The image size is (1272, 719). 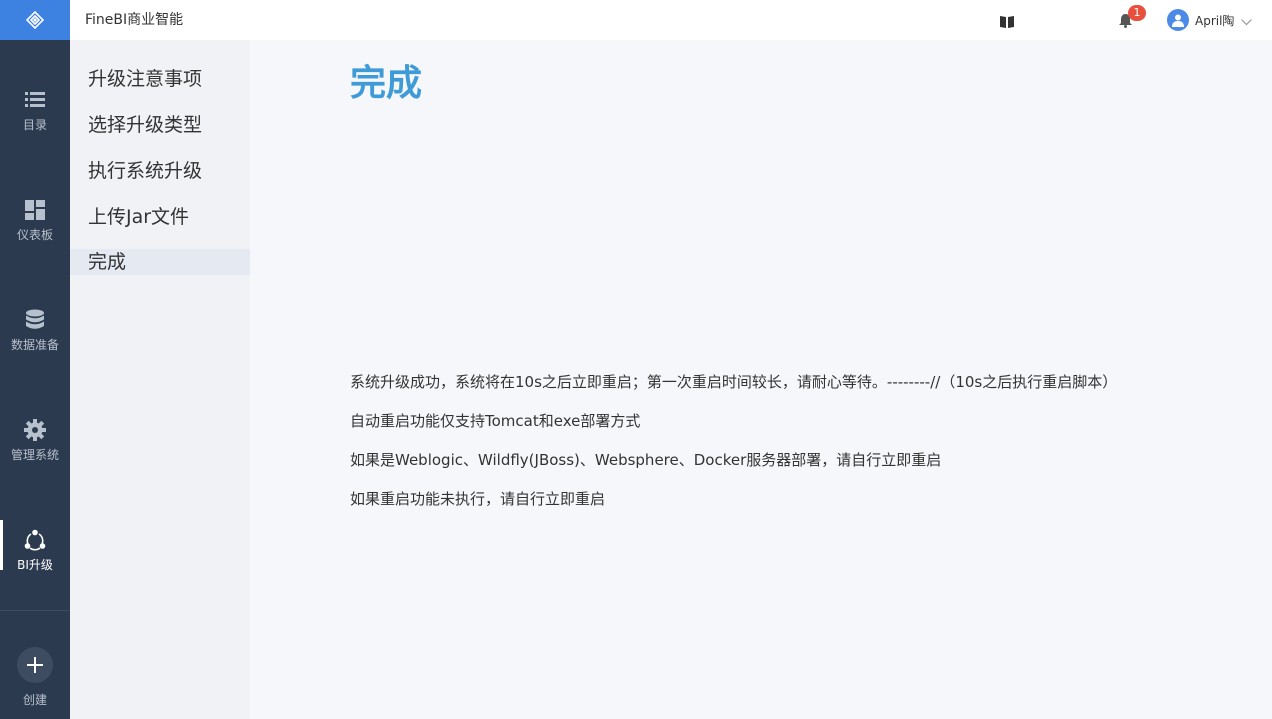 I want to click on app-title: FineBI商业智能, so click(x=134, y=20).